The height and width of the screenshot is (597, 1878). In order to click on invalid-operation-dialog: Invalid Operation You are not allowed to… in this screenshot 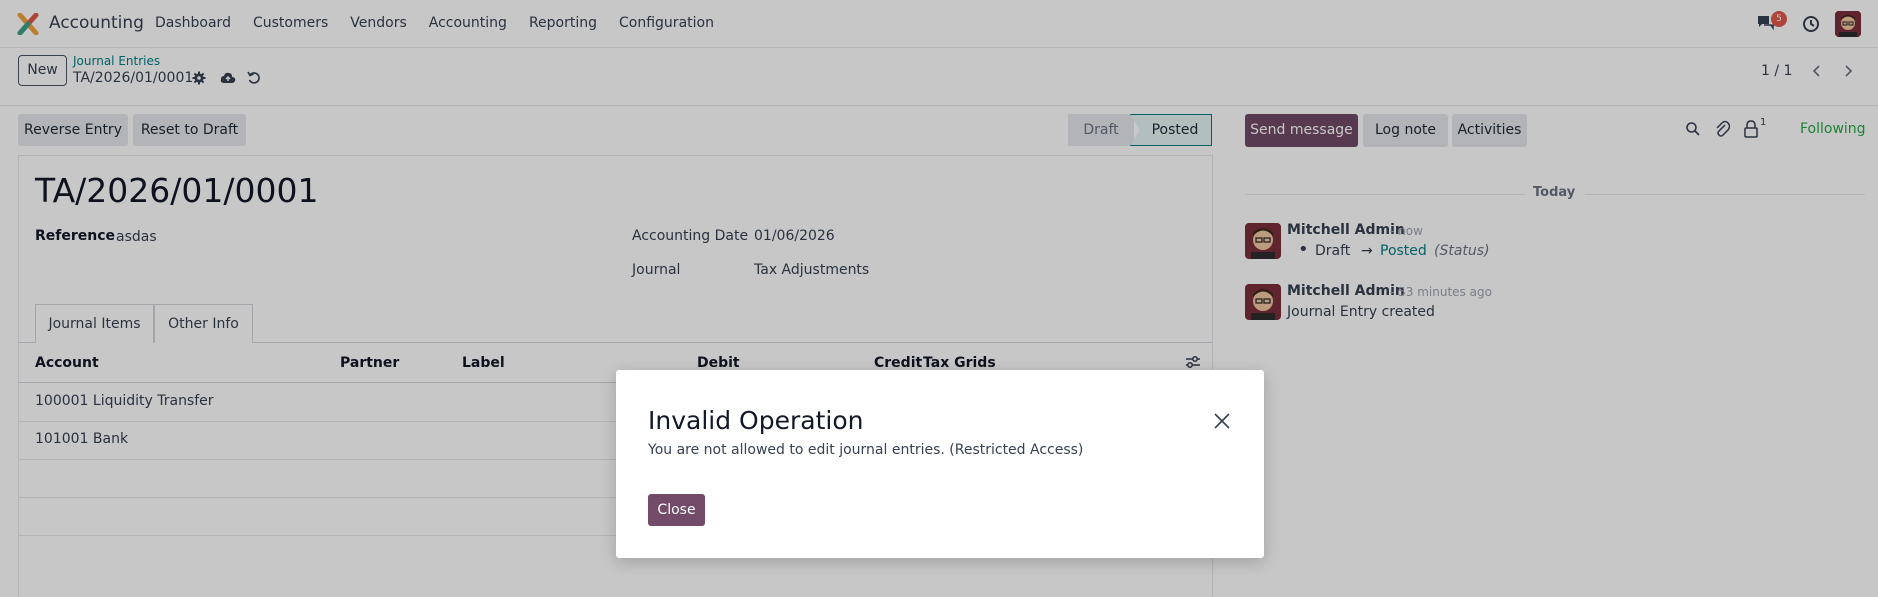, I will do `click(940, 464)`.